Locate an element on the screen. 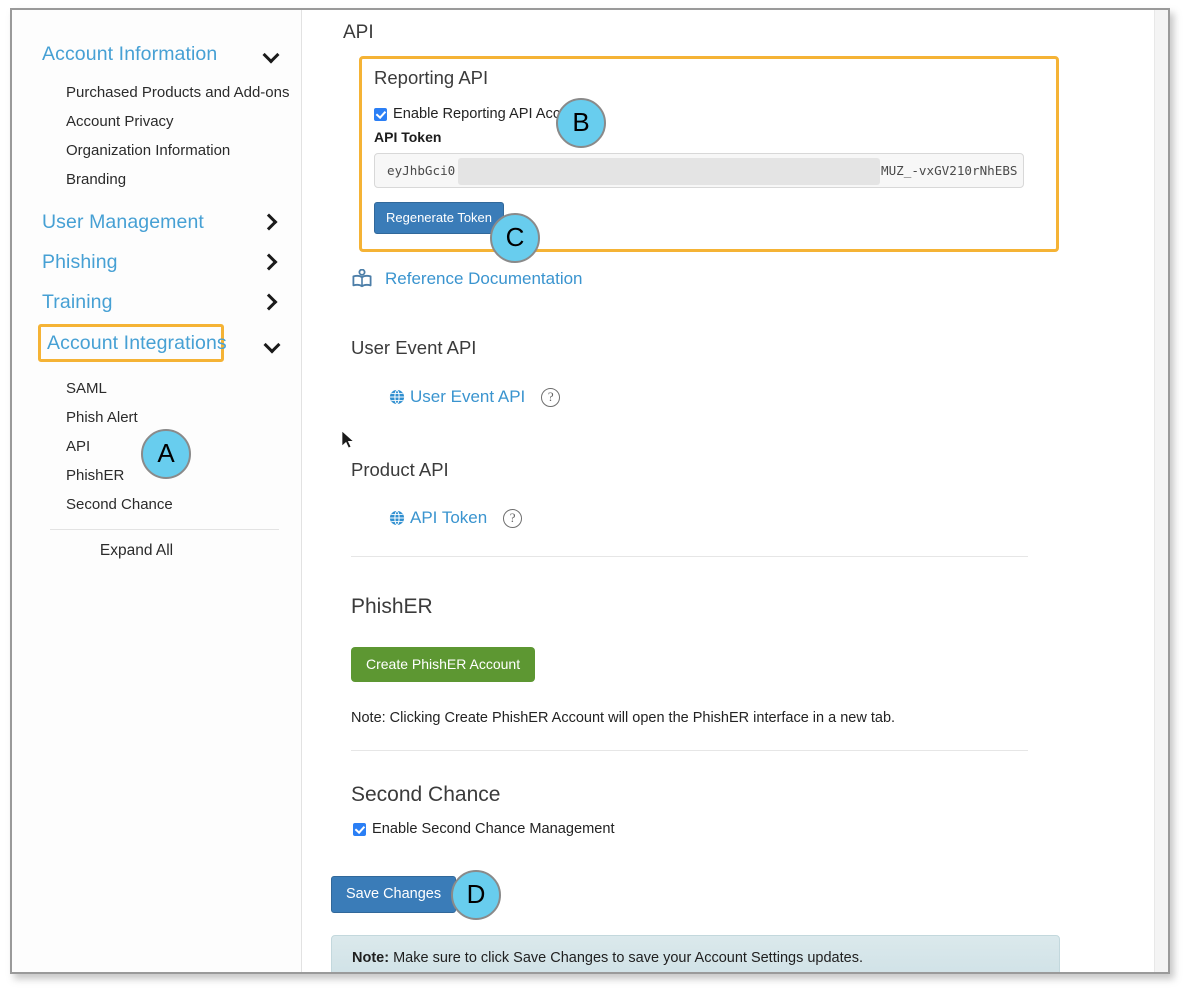  reference-documentation-link: Reference Documentation is located at coordinates (484, 279).